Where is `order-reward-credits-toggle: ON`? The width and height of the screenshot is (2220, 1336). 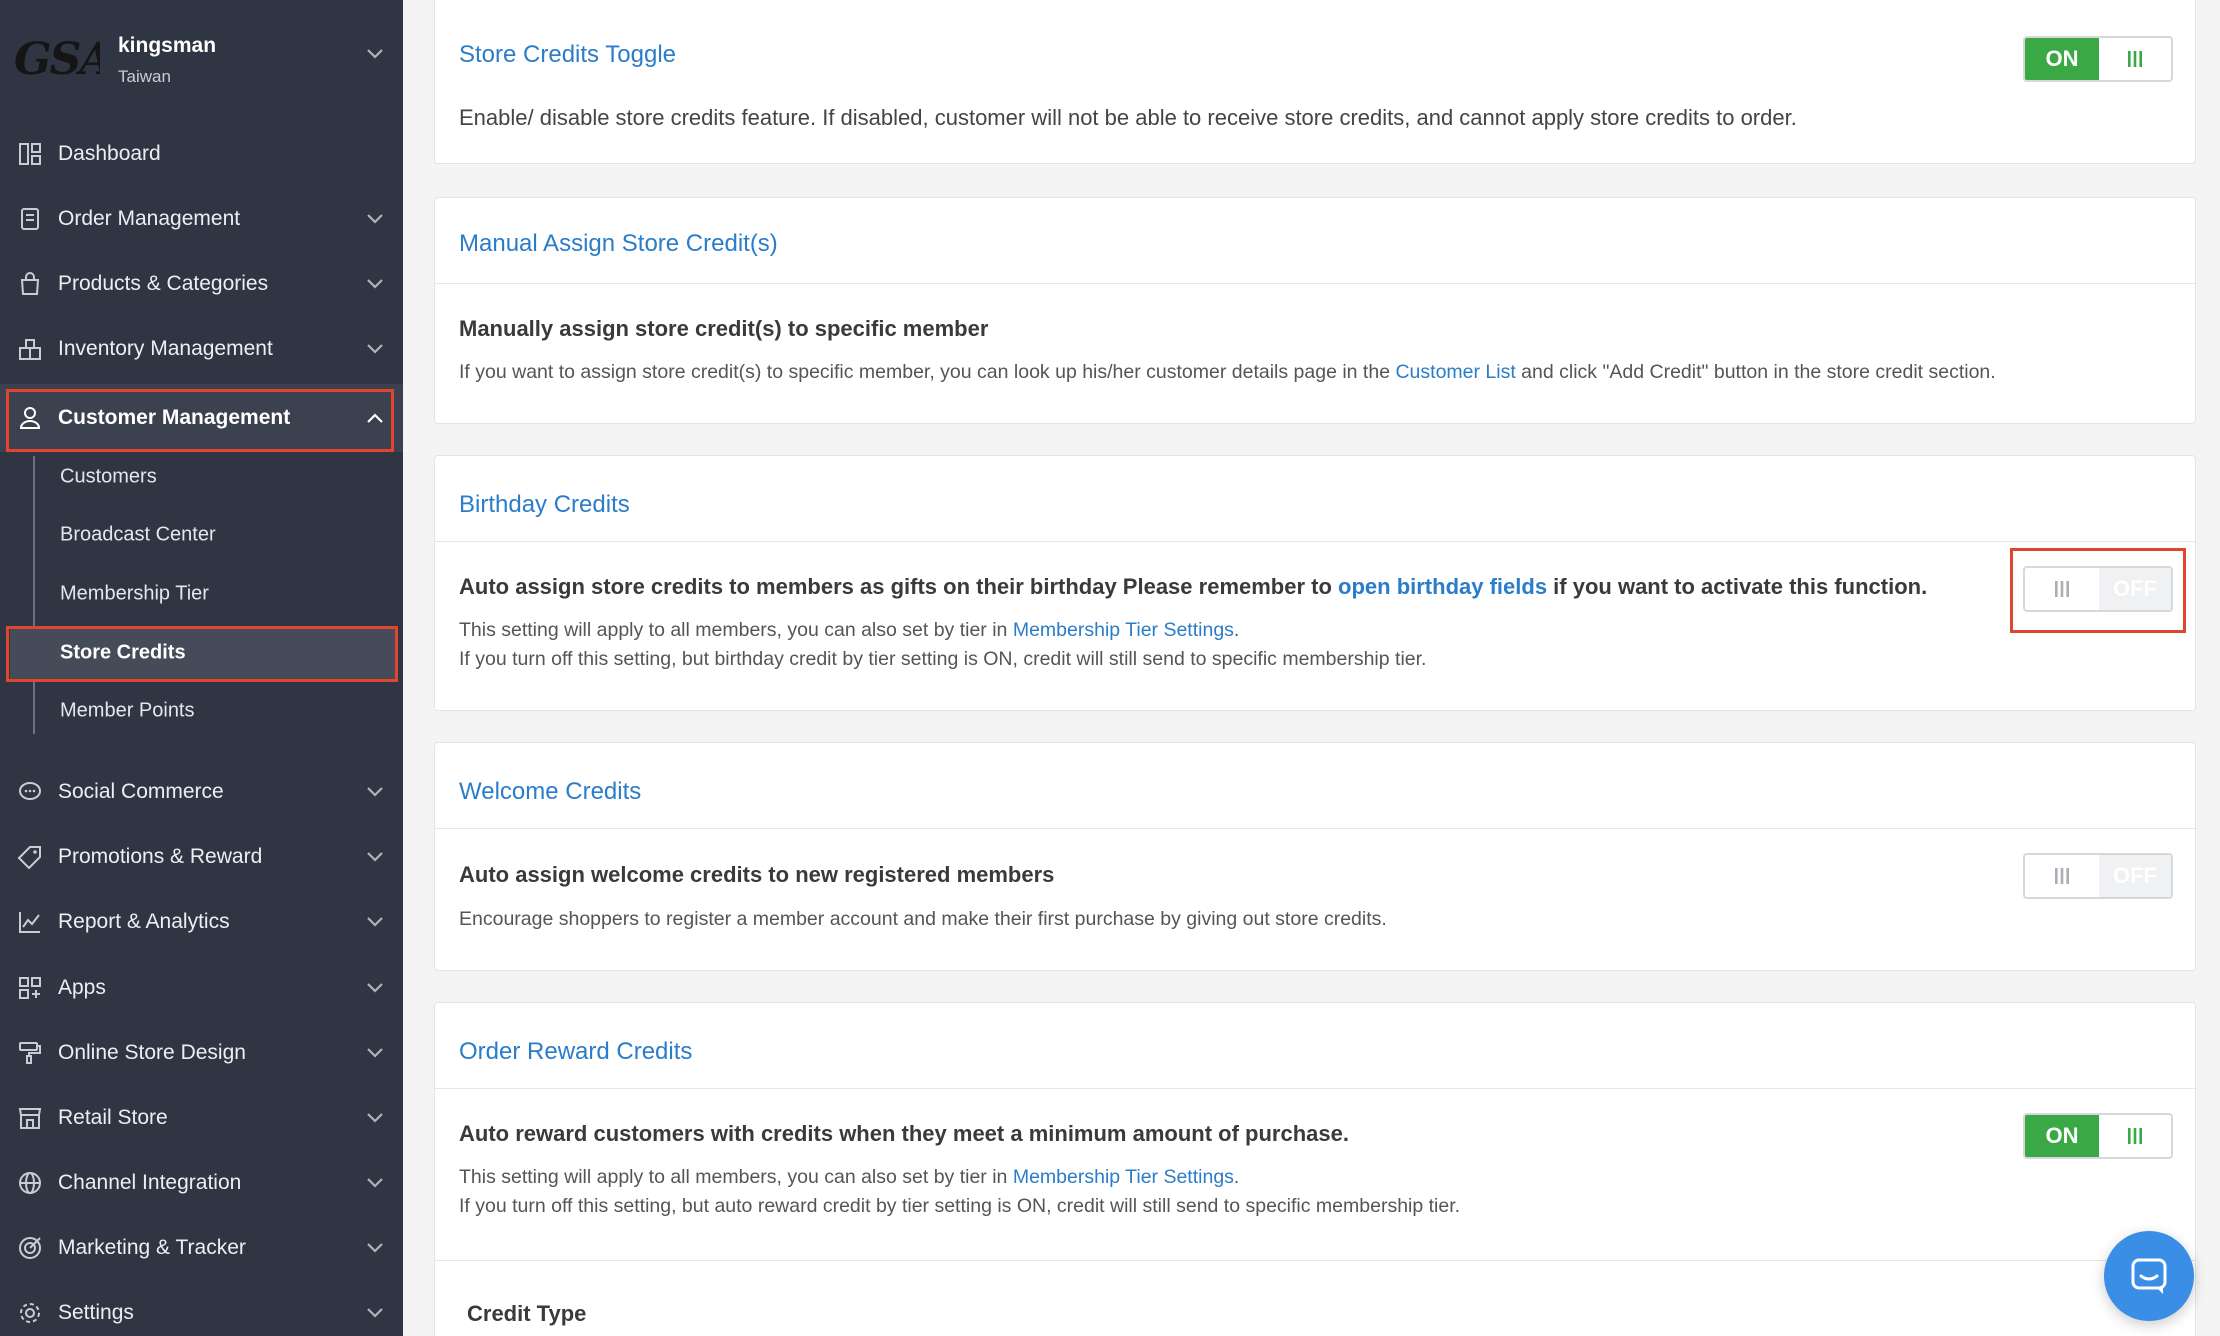 order-reward-credits-toggle: ON is located at coordinates (2098, 1136).